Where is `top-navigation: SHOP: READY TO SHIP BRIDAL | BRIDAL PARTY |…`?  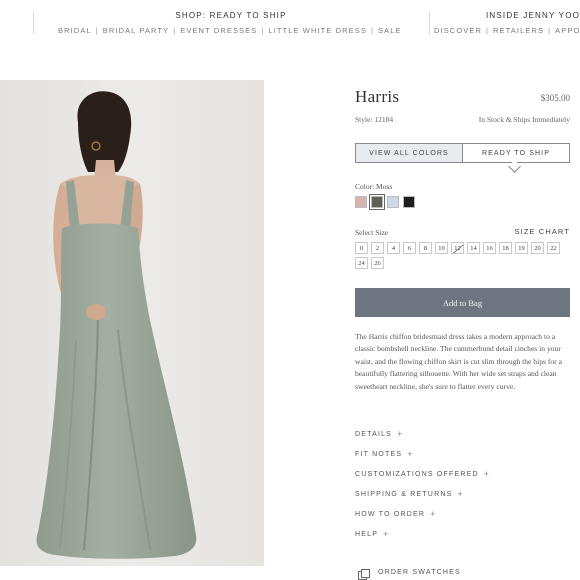 top-navigation: SHOP: READY TO SHIP BRIDAL | BRIDAL PARTY |… is located at coordinates (290, 24).